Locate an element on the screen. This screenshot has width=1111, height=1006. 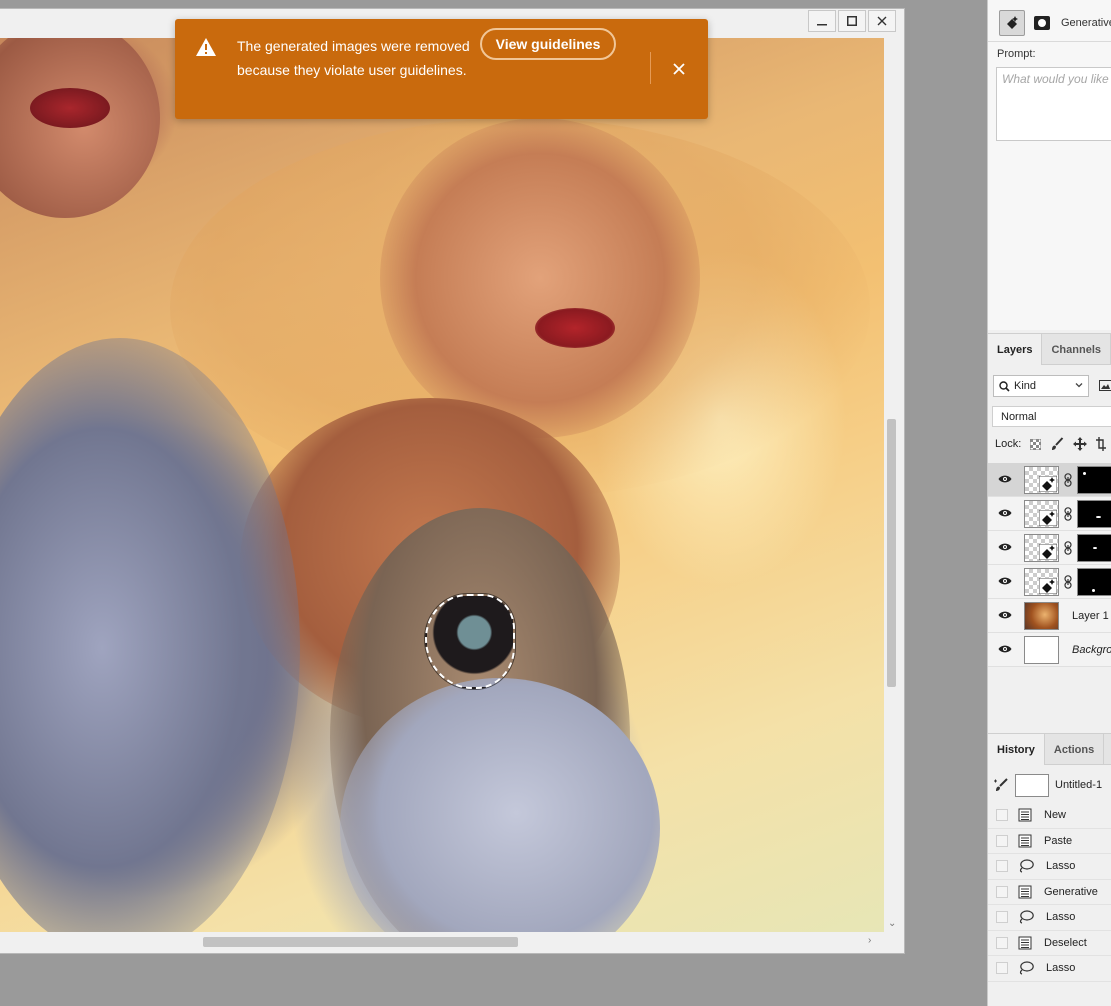
history-label: Paste is located at coordinates (1058, 840).